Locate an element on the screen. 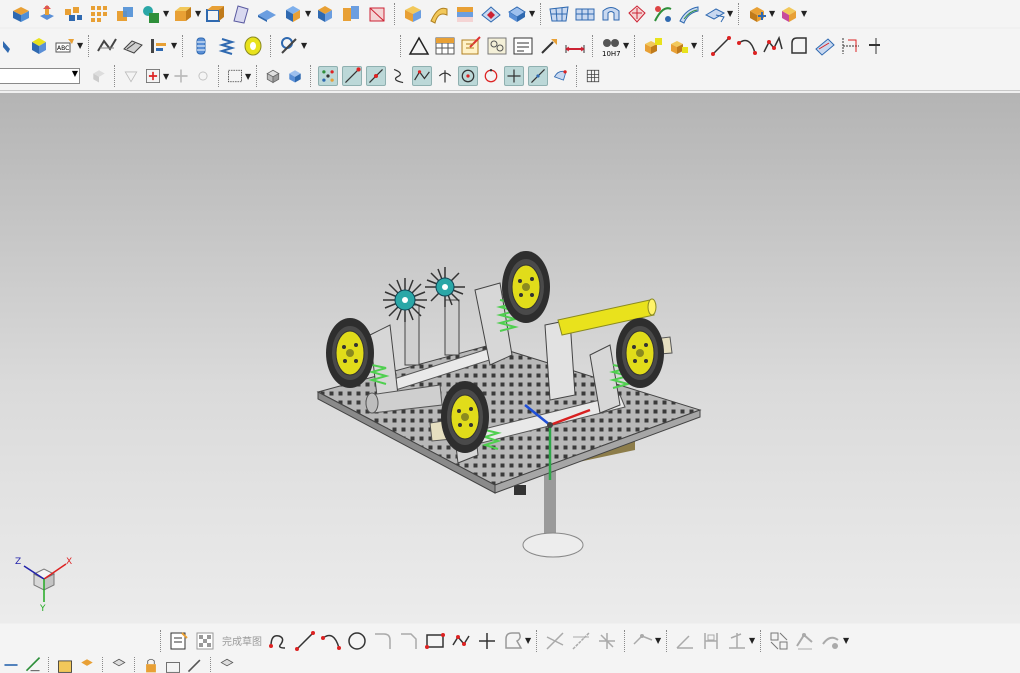  point-icon is located at coordinates (514, 76).